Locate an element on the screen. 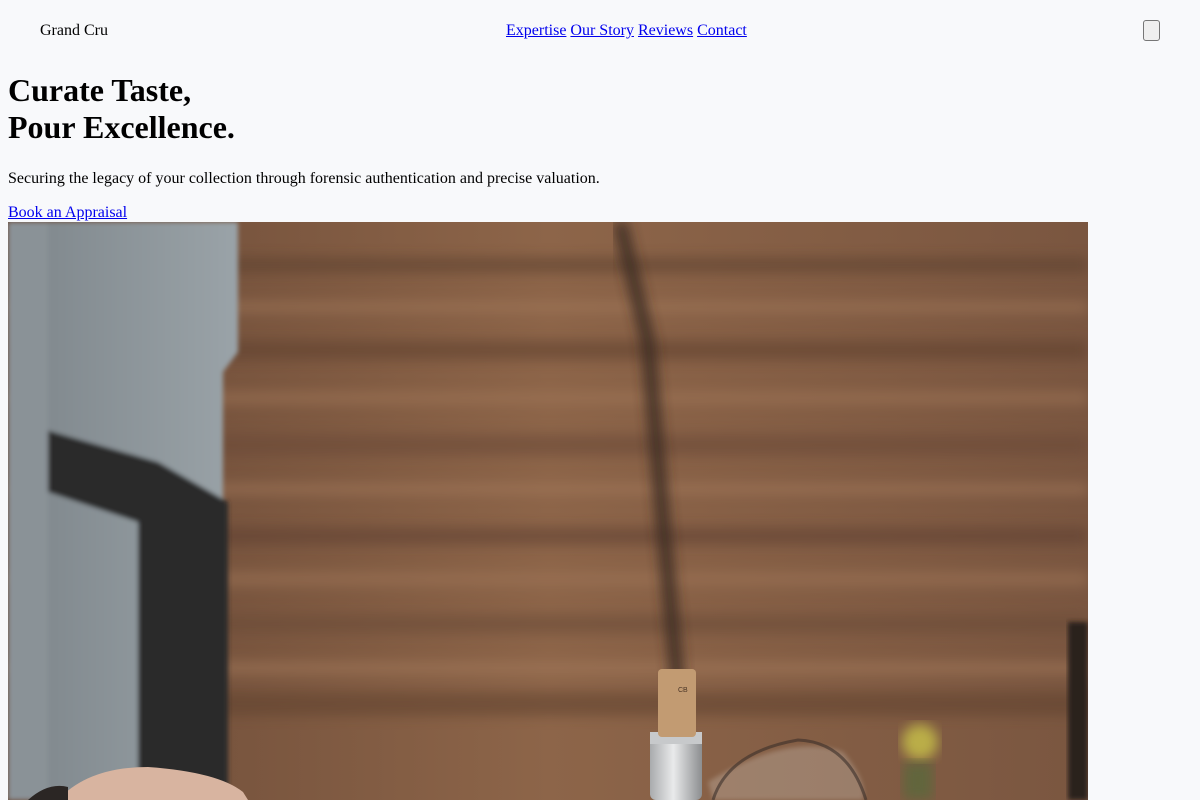  nav-link-expertise: Expertise is located at coordinates (536, 30).